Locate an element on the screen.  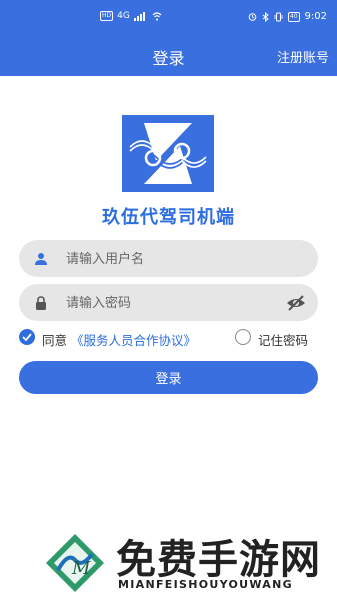
check-icon is located at coordinates (27, 337).